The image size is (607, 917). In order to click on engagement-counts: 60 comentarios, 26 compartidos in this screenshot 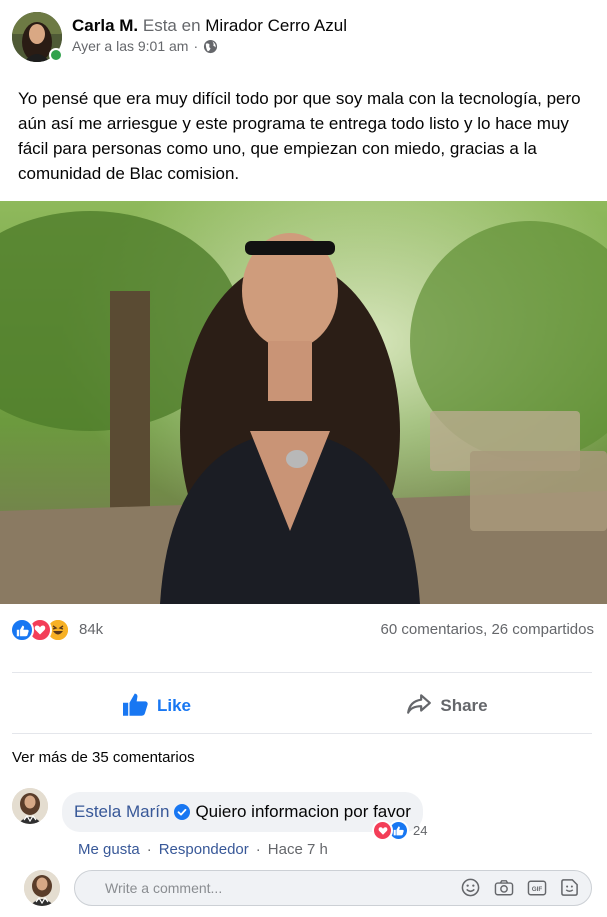, I will do `click(487, 629)`.